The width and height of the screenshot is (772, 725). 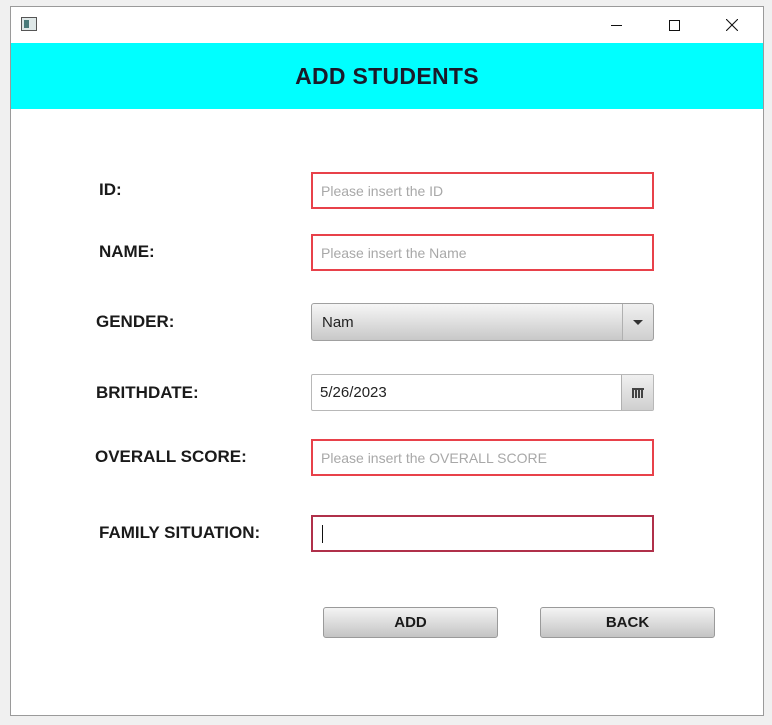 I want to click on close-button, so click(x=732, y=25).